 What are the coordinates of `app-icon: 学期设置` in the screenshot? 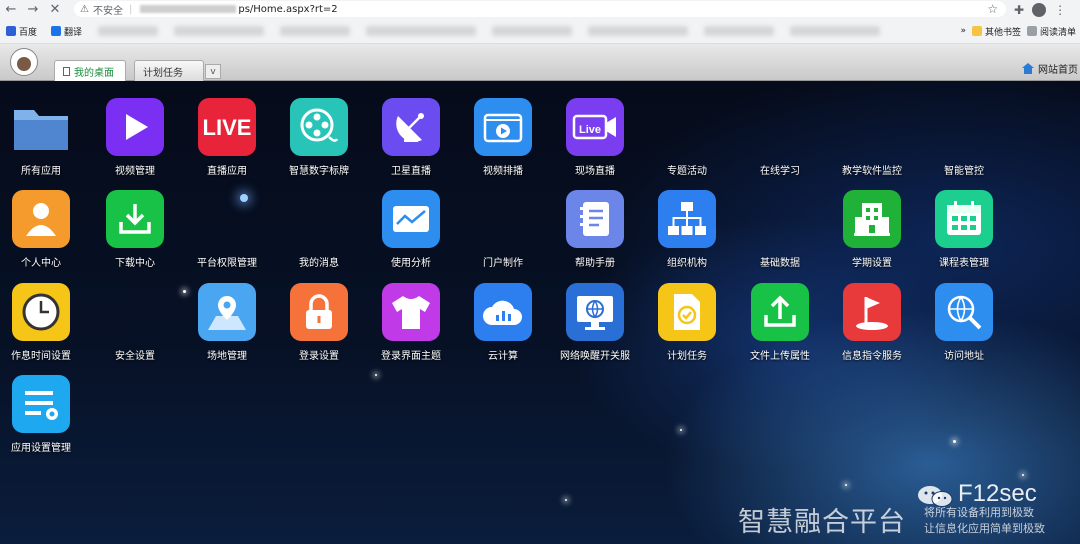 It's located at (872, 235).